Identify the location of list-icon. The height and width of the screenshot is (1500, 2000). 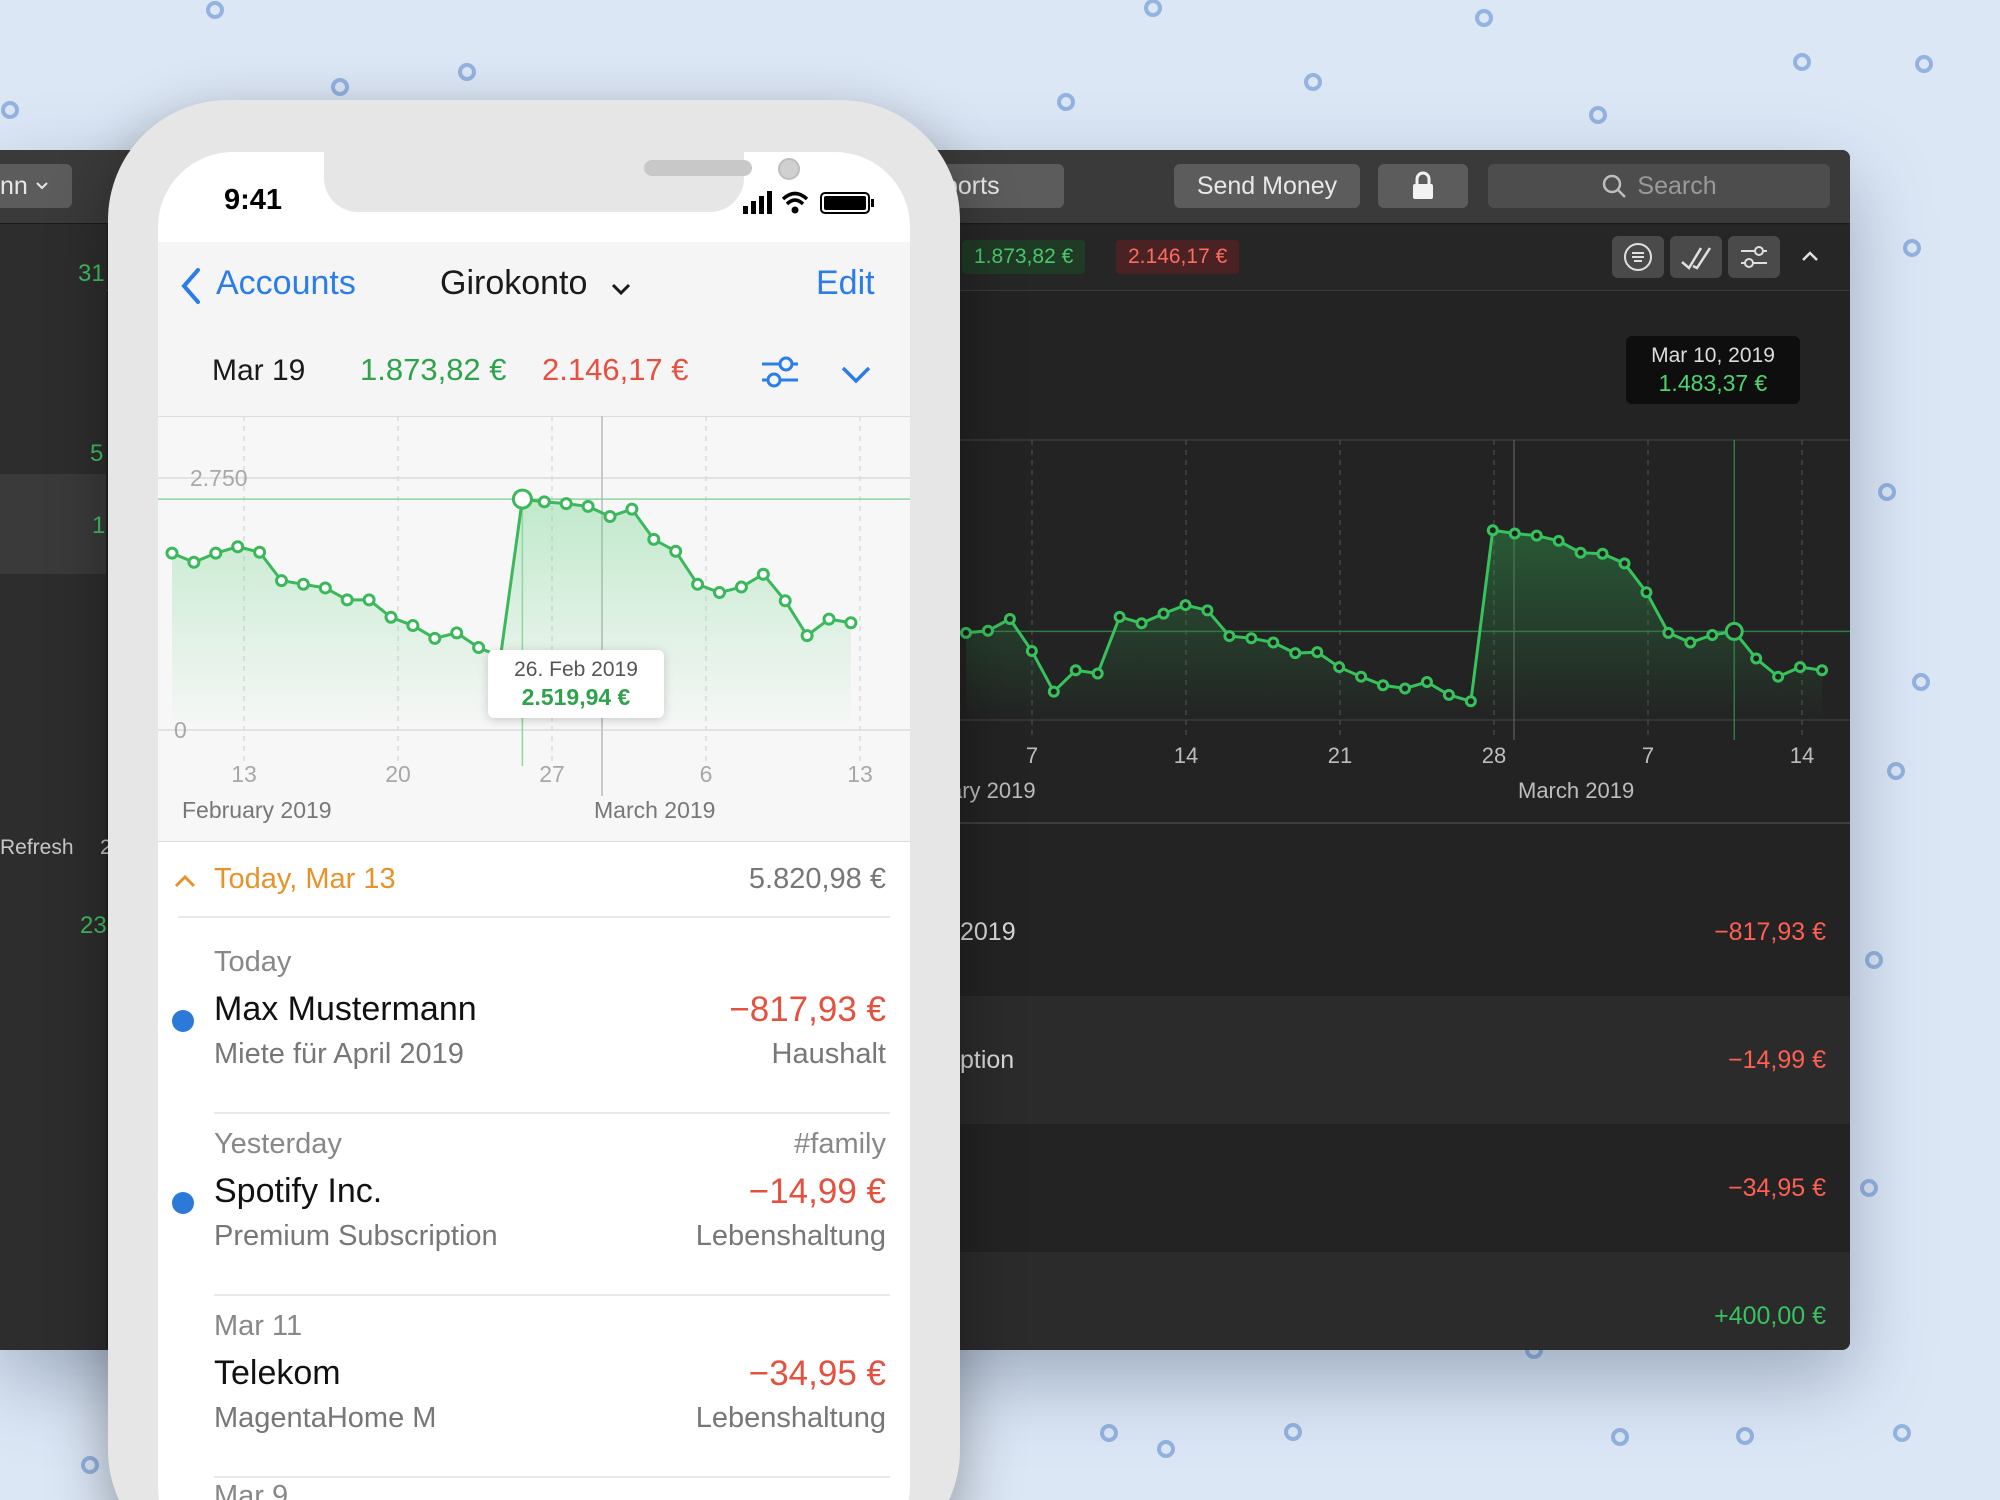
(1638, 257).